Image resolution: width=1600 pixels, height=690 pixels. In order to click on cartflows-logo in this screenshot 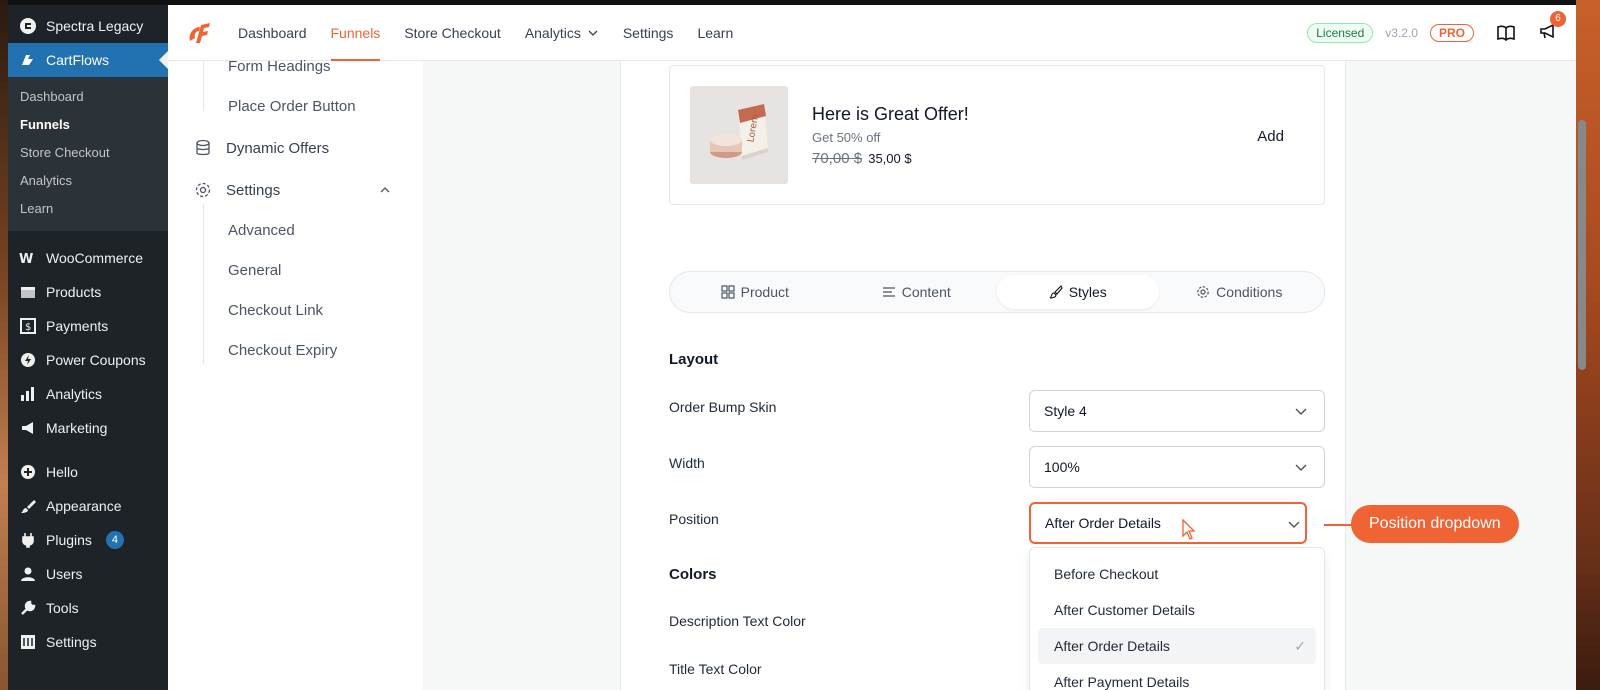, I will do `click(200, 33)`.